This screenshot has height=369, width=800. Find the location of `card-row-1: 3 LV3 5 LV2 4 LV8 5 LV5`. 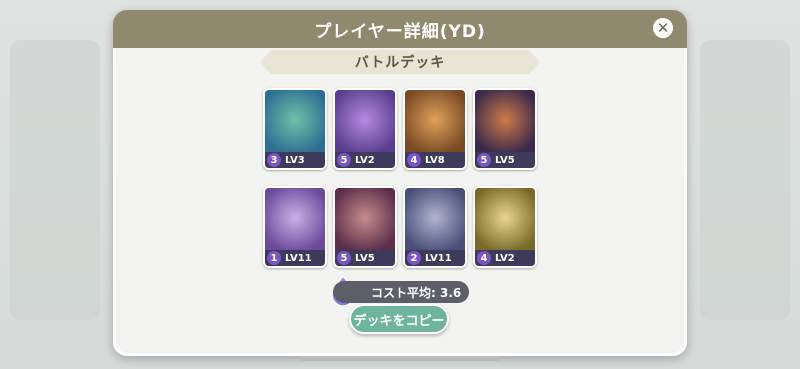

card-row-1: 3 LV3 5 LV2 4 LV8 5 LV5 is located at coordinates (400, 129).